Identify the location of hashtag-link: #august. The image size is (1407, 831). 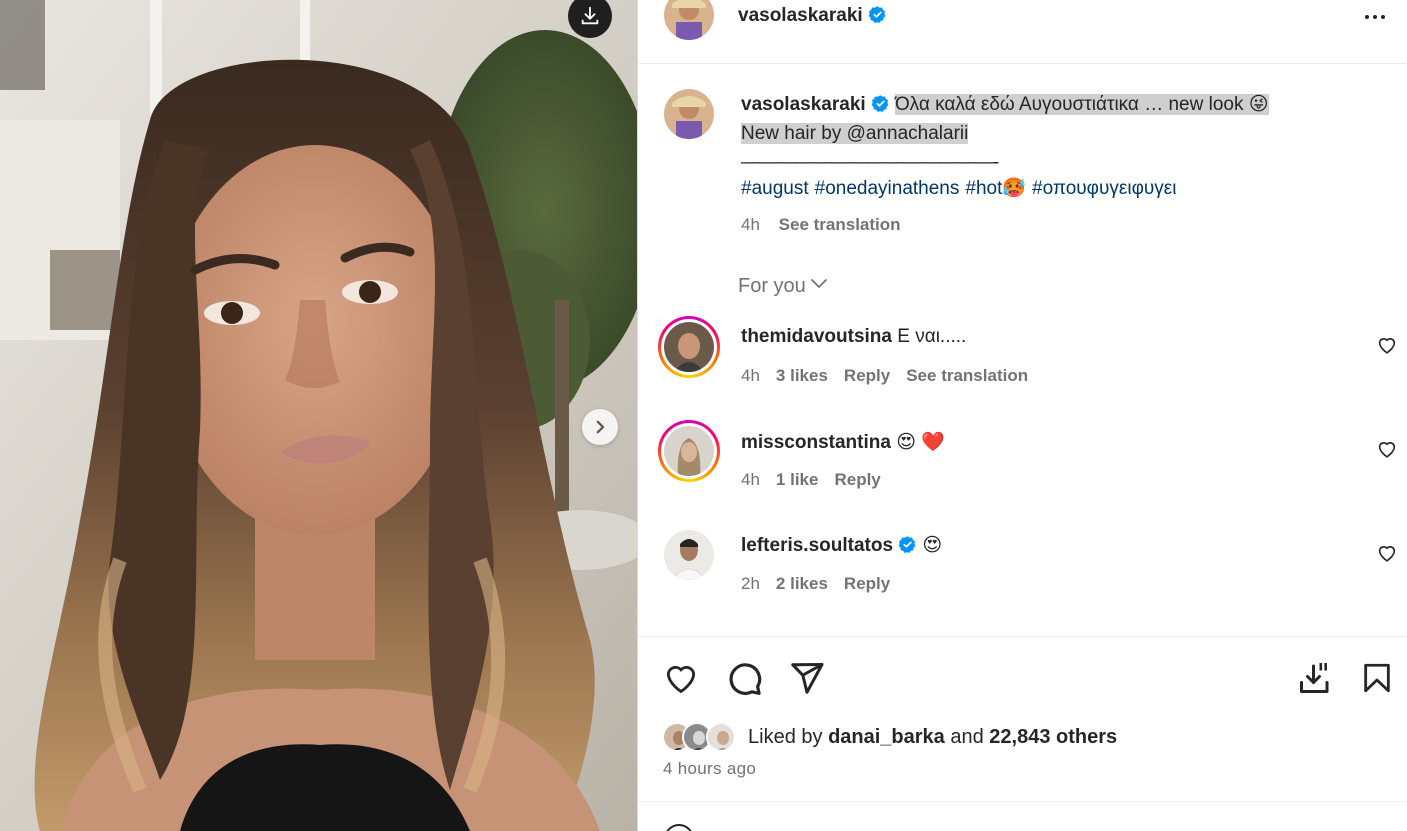
(775, 188).